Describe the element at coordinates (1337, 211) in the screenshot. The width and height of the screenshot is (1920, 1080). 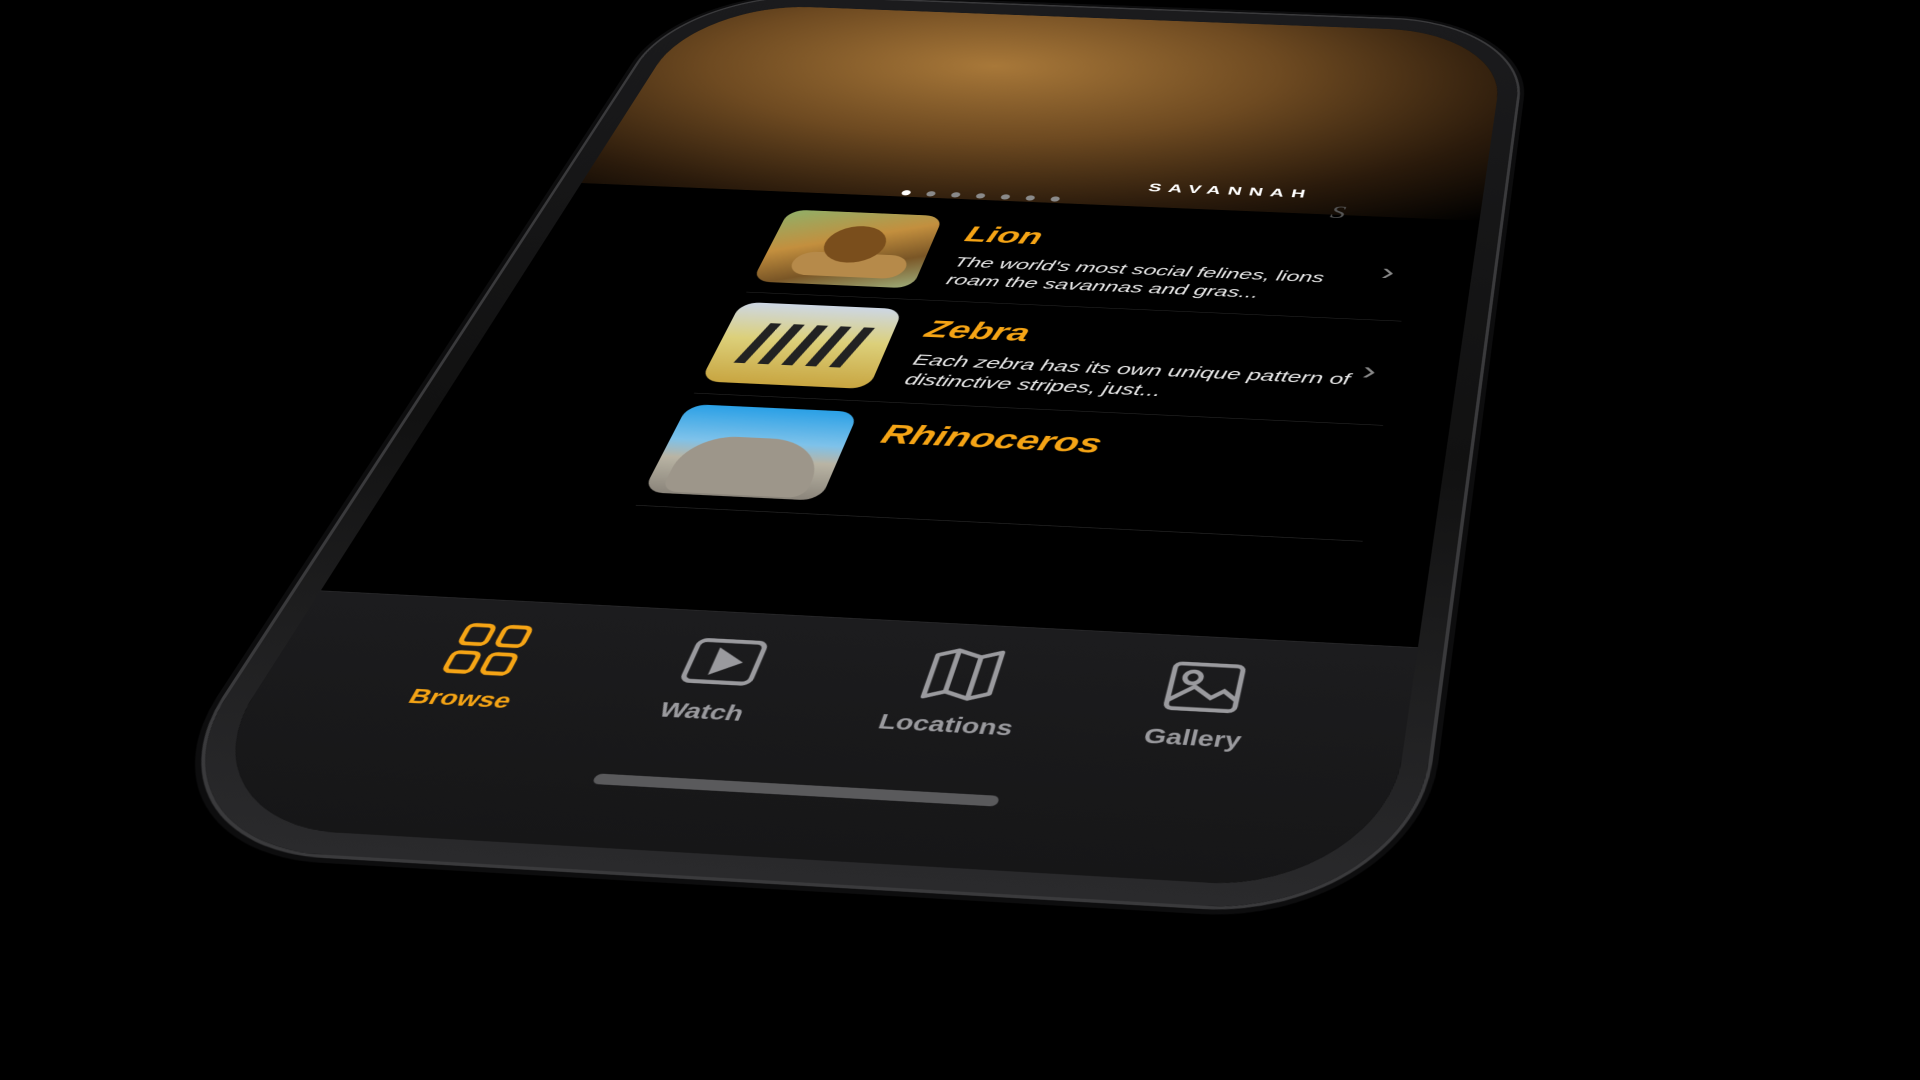
I see `hero-decor-letter: S` at that location.